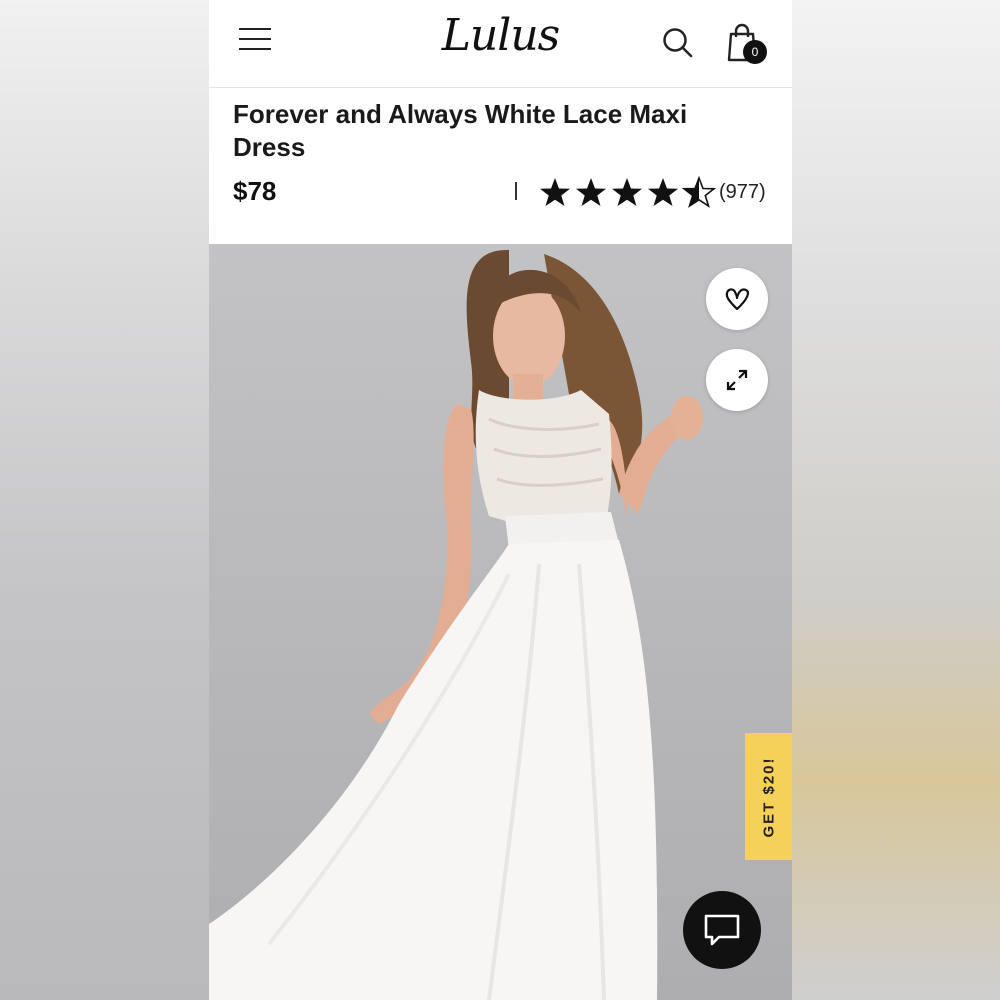 This screenshot has height=1000, width=1000. I want to click on search-icon, so click(678, 43).